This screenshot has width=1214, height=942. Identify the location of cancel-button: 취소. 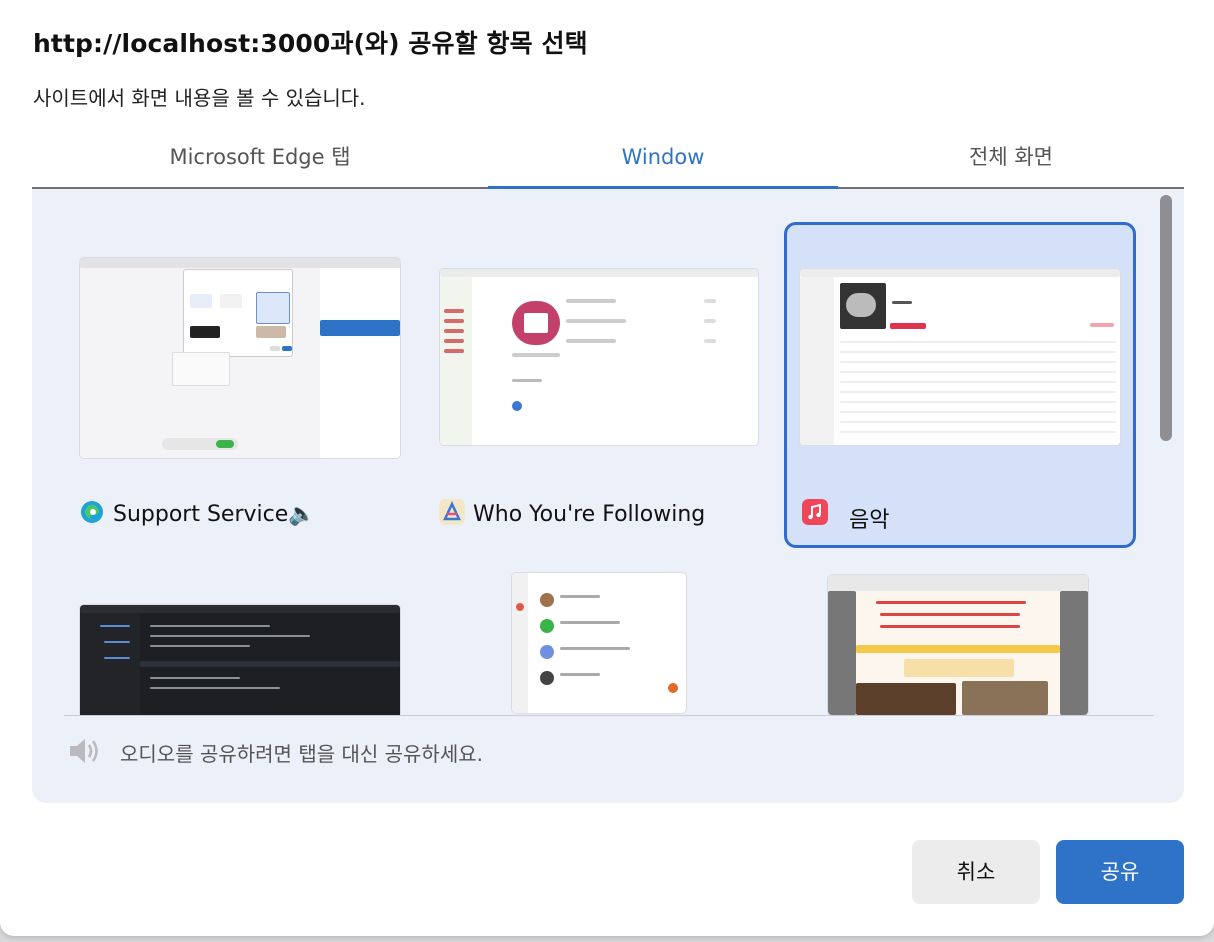
(976, 872).